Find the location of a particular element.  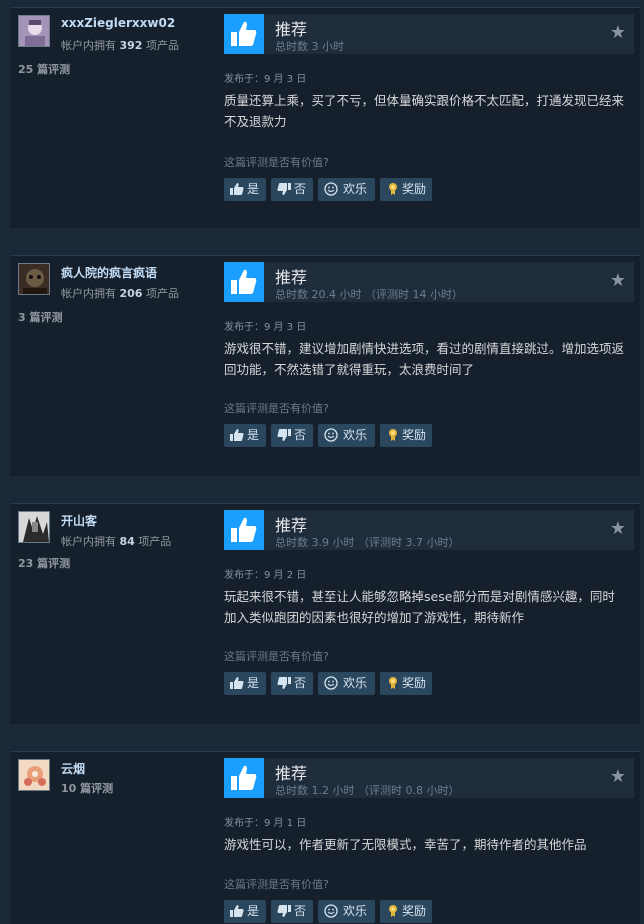

review-count: 23 篇评测 is located at coordinates (44, 563).